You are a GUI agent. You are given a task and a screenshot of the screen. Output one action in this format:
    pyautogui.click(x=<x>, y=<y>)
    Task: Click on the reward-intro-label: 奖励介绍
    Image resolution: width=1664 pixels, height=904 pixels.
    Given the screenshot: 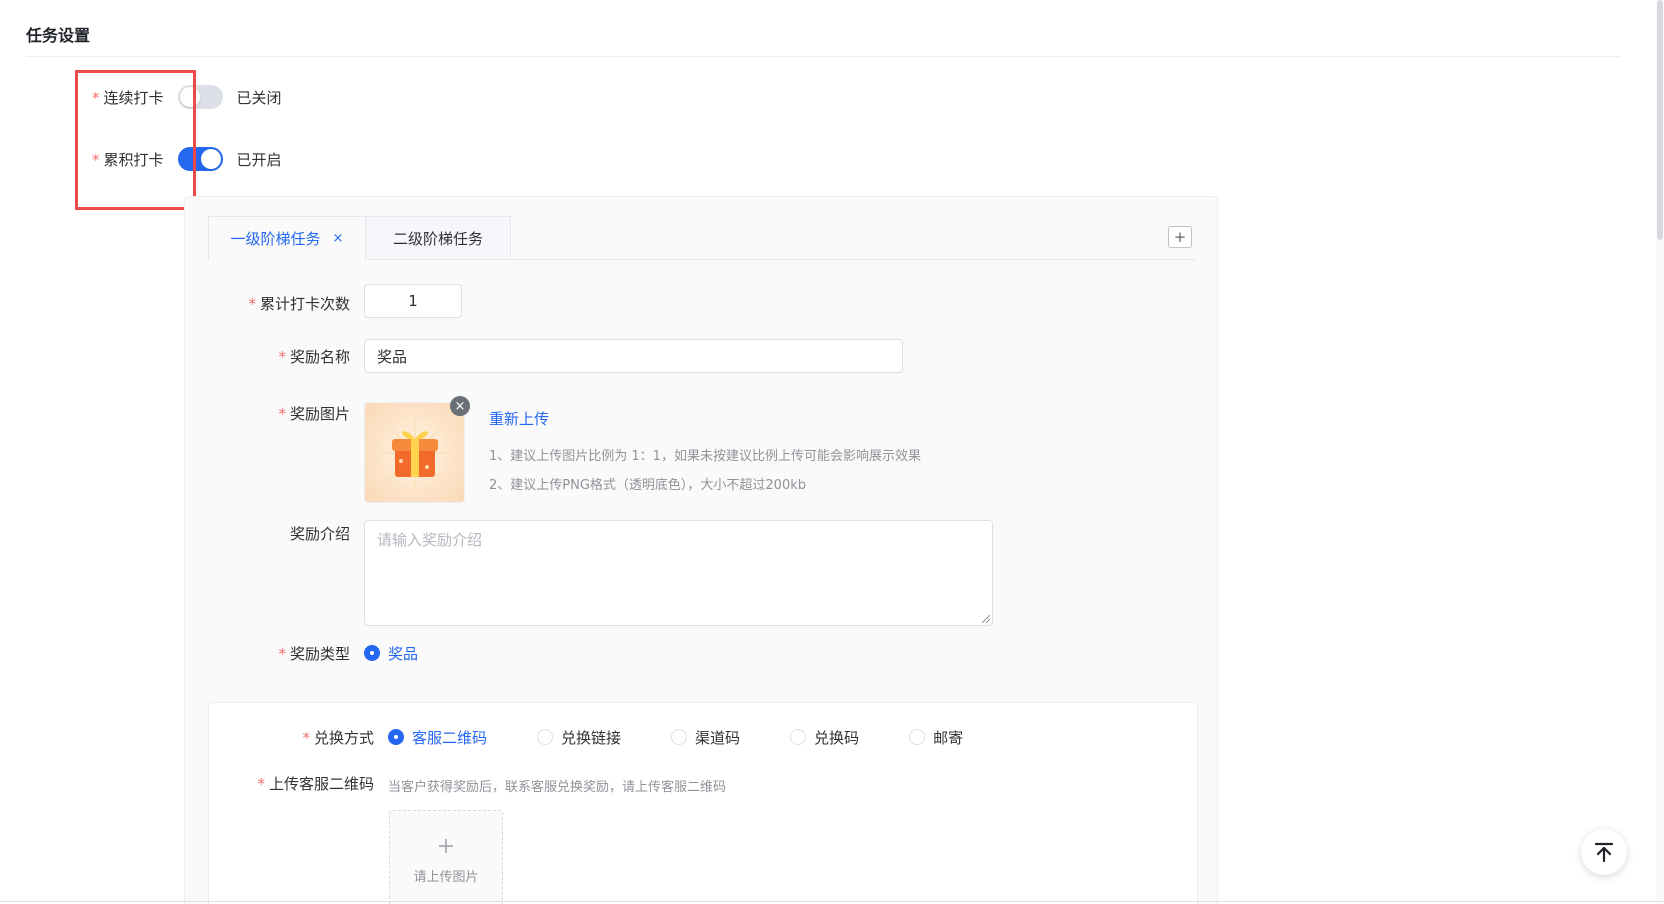 What is the action you would take?
    pyautogui.click(x=319, y=533)
    